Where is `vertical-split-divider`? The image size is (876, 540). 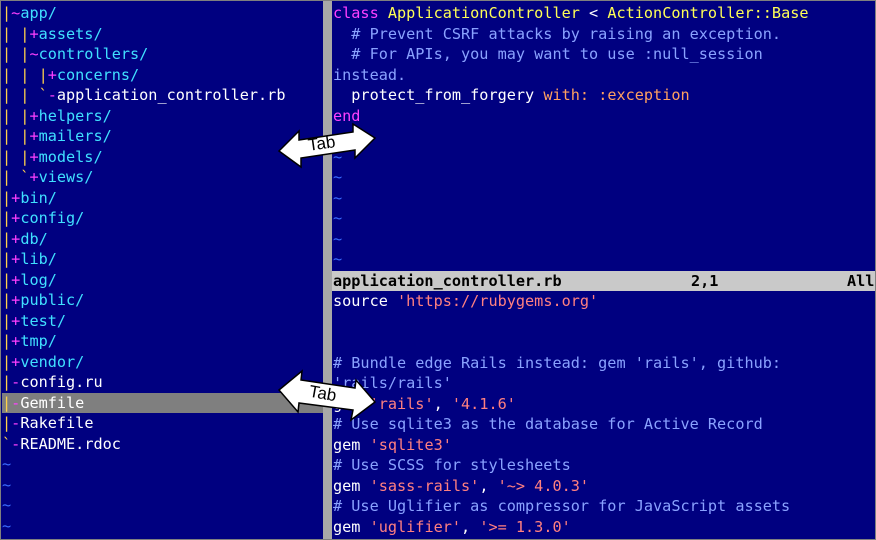 vertical-split-divider is located at coordinates (327, 270).